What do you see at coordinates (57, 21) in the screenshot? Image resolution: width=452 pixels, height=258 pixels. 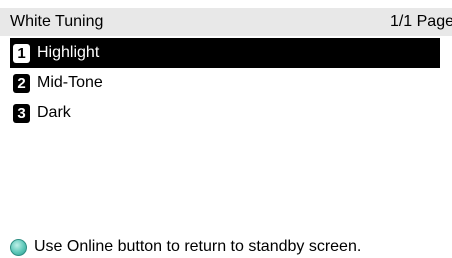 I see `screen-title: White Tuning` at bounding box center [57, 21].